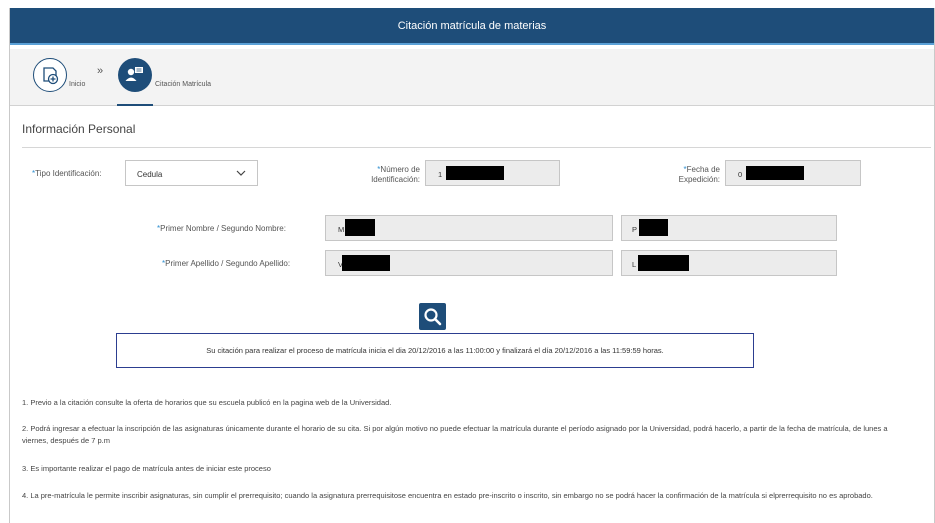 This screenshot has width=935, height=523. I want to click on section-divider, so click(476, 147).